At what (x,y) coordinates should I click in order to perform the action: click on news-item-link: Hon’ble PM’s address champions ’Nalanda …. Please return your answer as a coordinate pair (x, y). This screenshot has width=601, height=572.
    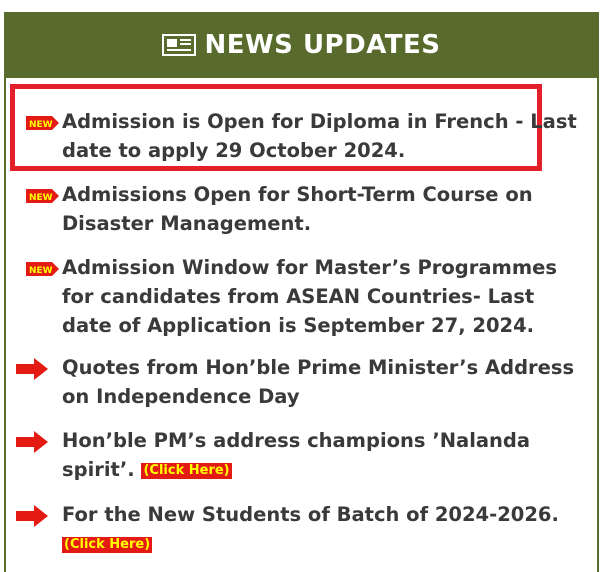
    Looking at the image, I should click on (296, 455).